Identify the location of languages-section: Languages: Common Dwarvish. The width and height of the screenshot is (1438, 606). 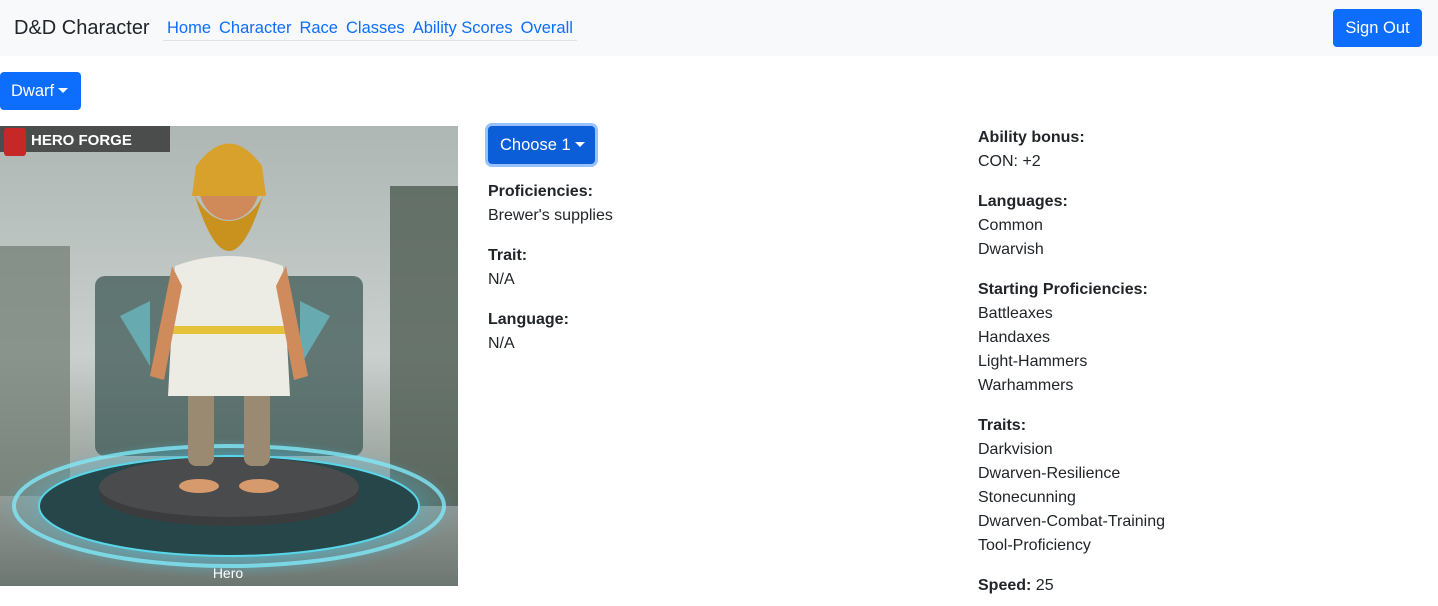
(1198, 226).